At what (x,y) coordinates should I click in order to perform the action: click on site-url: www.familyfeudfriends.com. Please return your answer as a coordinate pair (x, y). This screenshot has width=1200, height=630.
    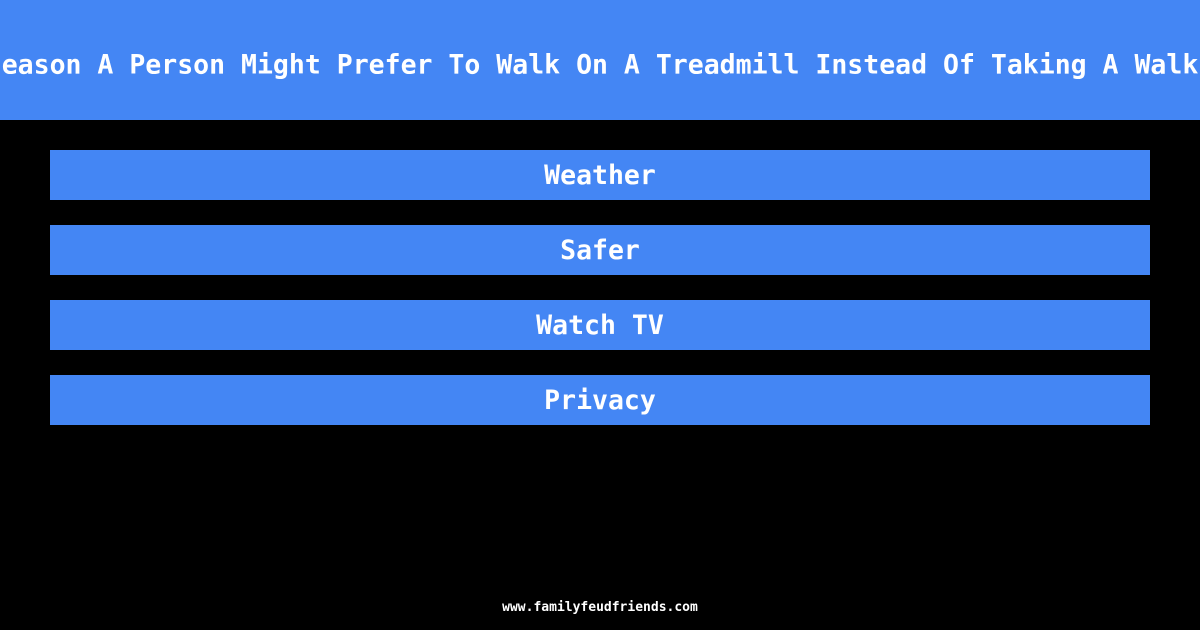
    Looking at the image, I should click on (600, 607).